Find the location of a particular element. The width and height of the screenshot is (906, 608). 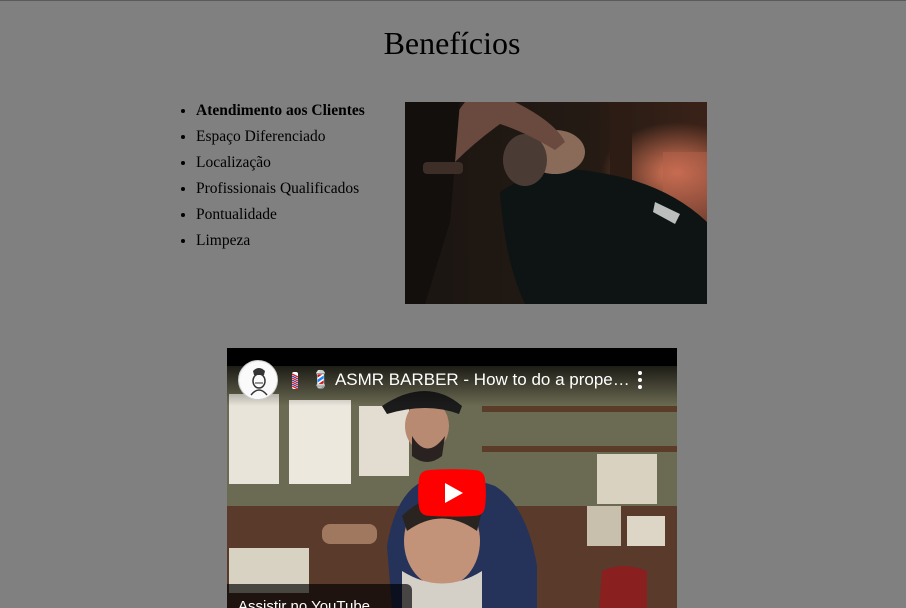

channel-logo-icon is located at coordinates (258, 380).